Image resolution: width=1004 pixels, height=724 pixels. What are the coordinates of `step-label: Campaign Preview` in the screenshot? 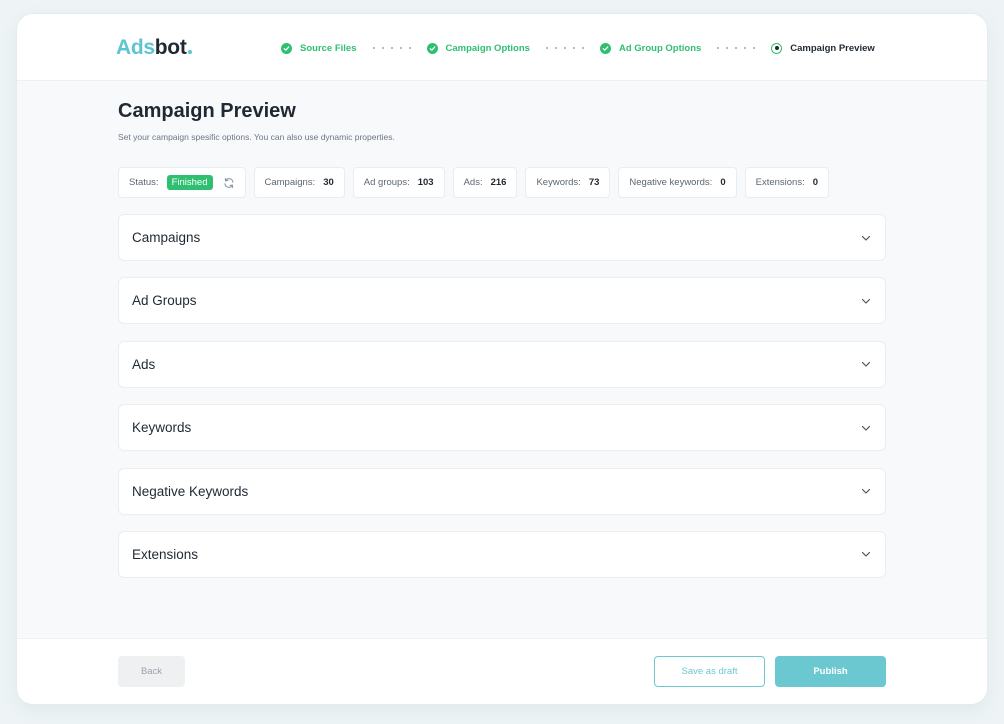 It's located at (832, 48).